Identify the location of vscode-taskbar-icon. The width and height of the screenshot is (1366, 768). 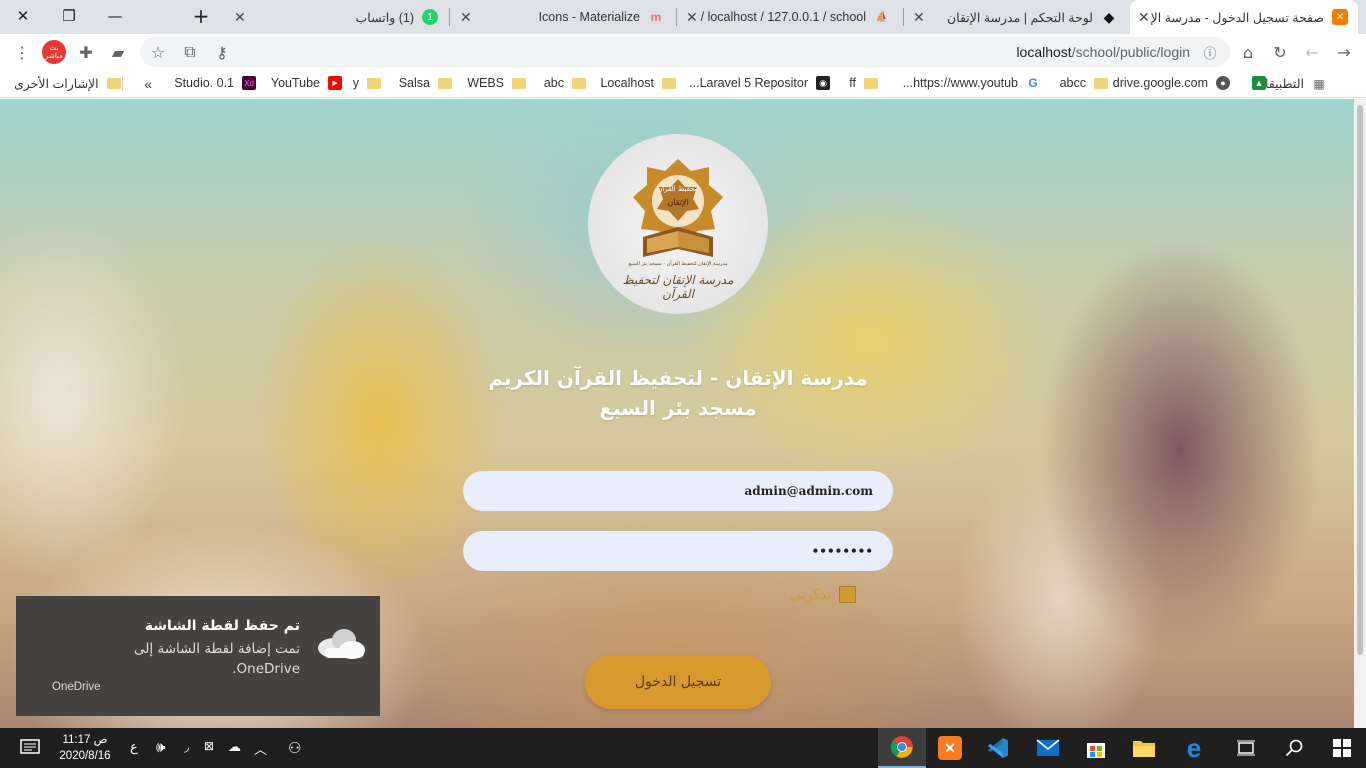
(998, 748).